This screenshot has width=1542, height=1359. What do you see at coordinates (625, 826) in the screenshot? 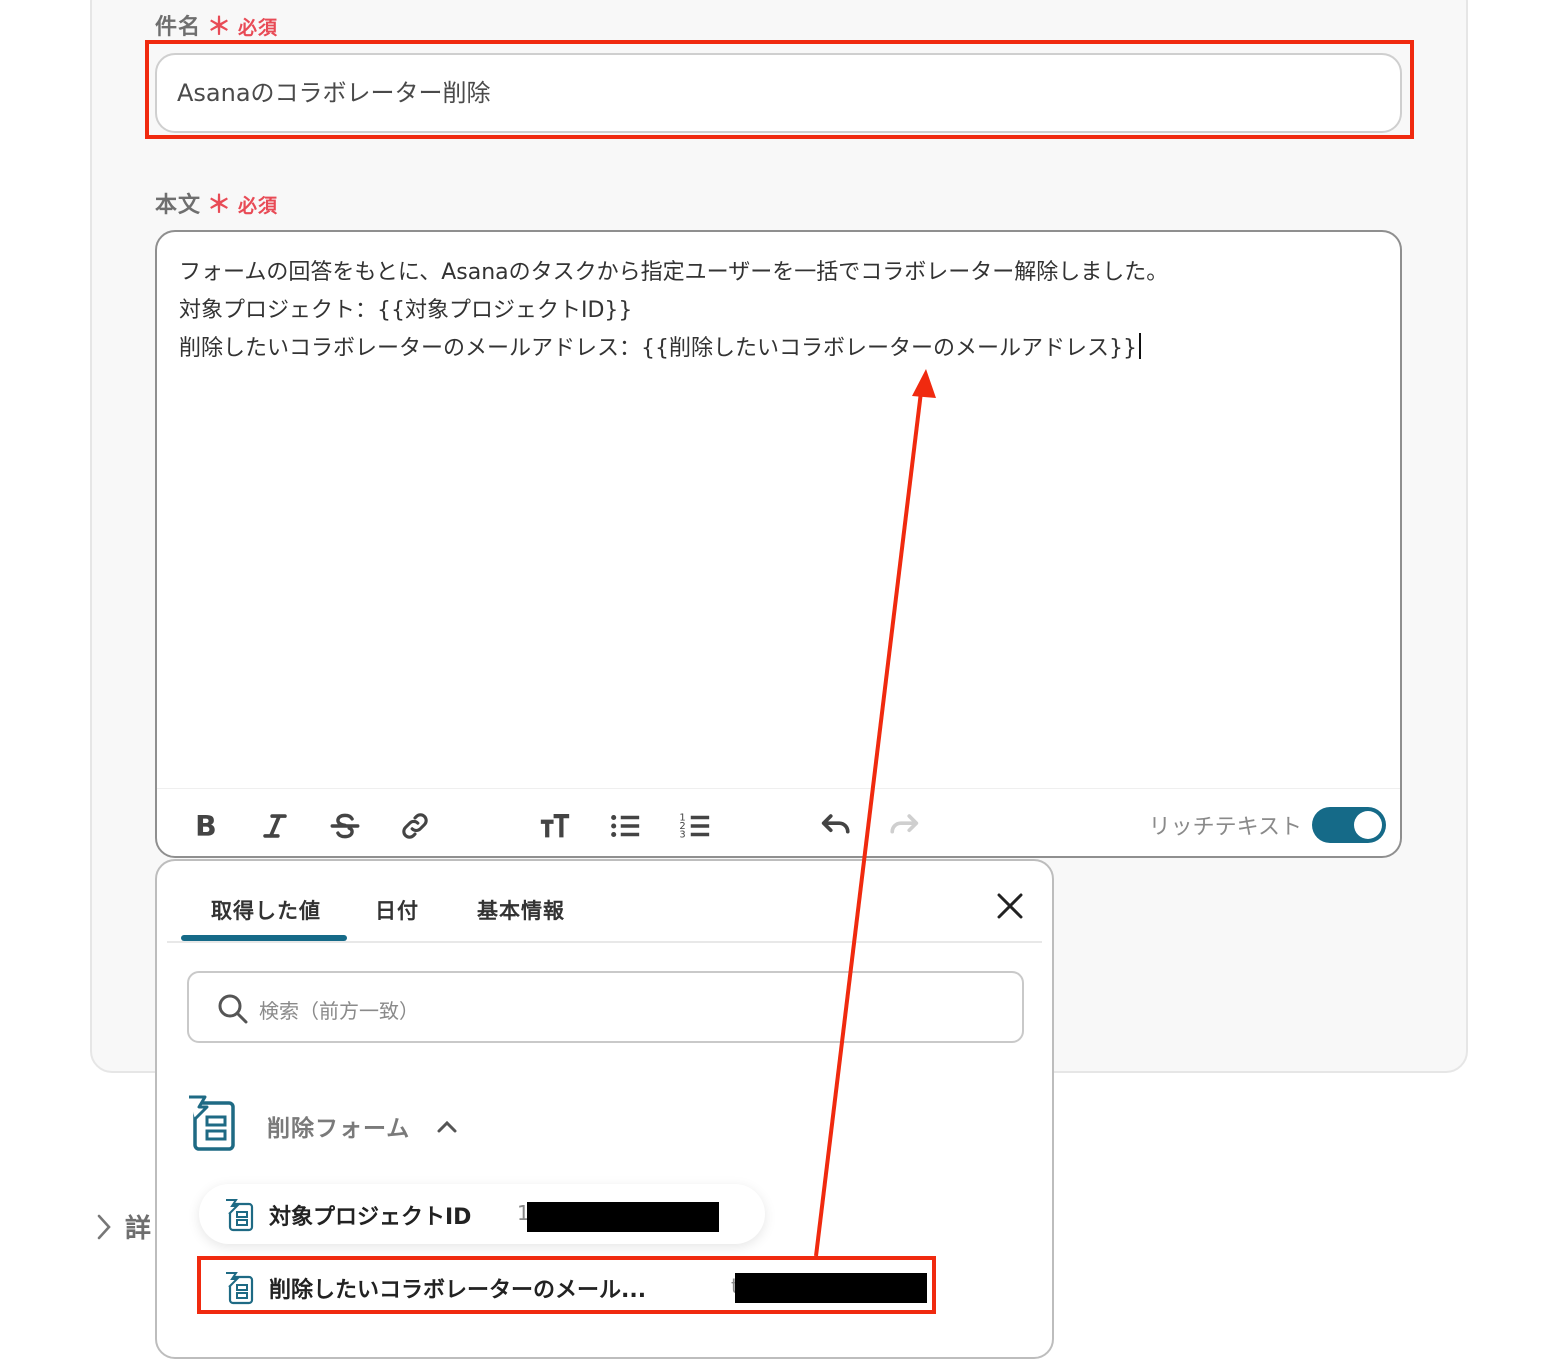
I see `bullet-list-icon` at bounding box center [625, 826].